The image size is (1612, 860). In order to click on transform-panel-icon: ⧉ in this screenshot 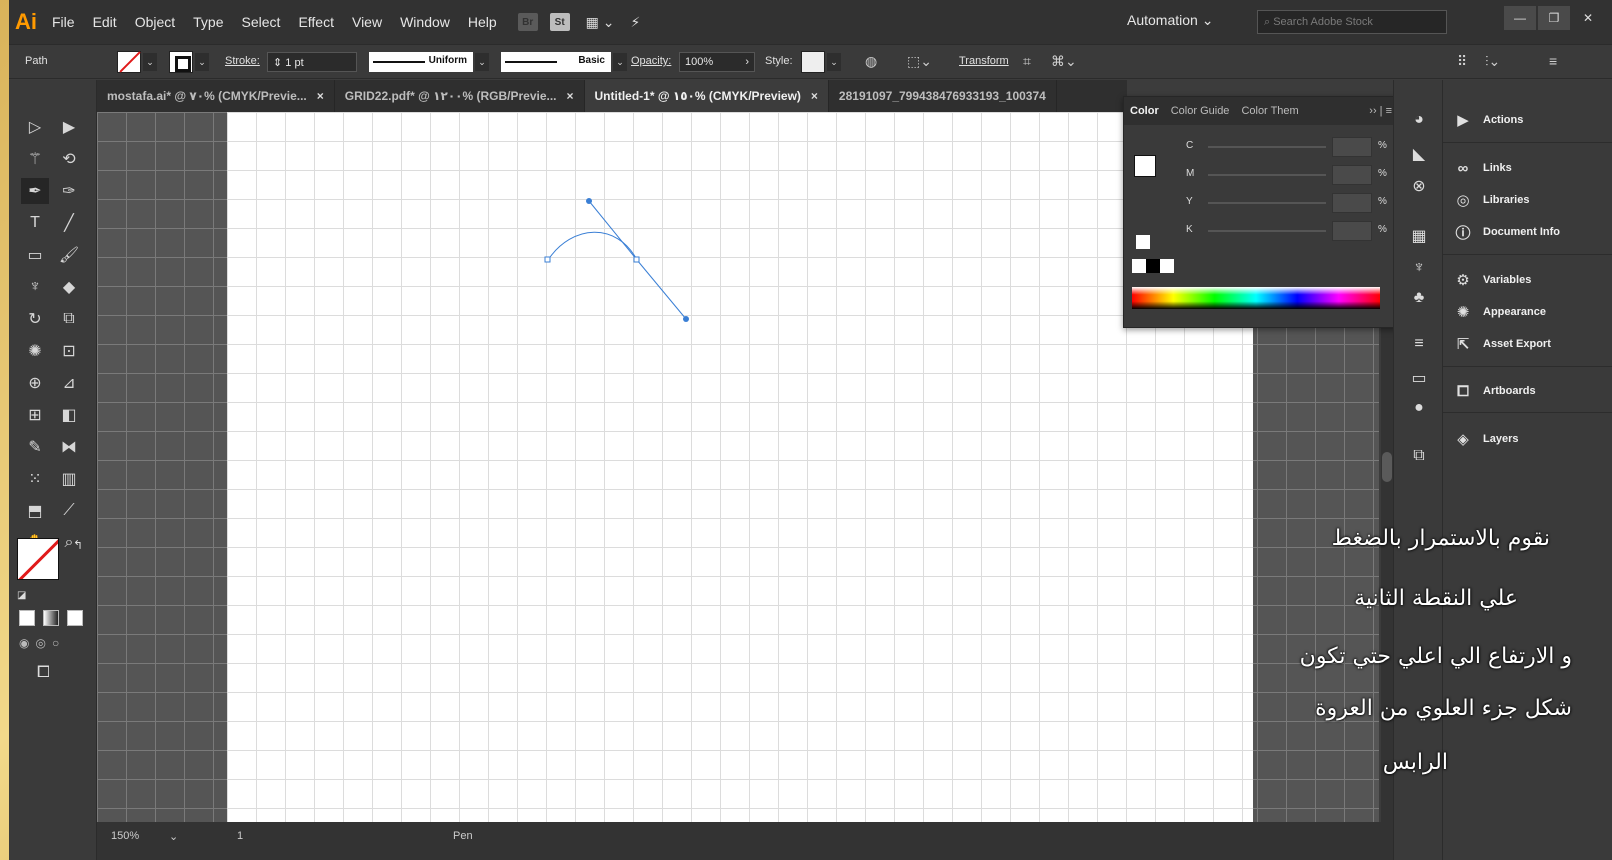, I will do `click(1419, 456)`.